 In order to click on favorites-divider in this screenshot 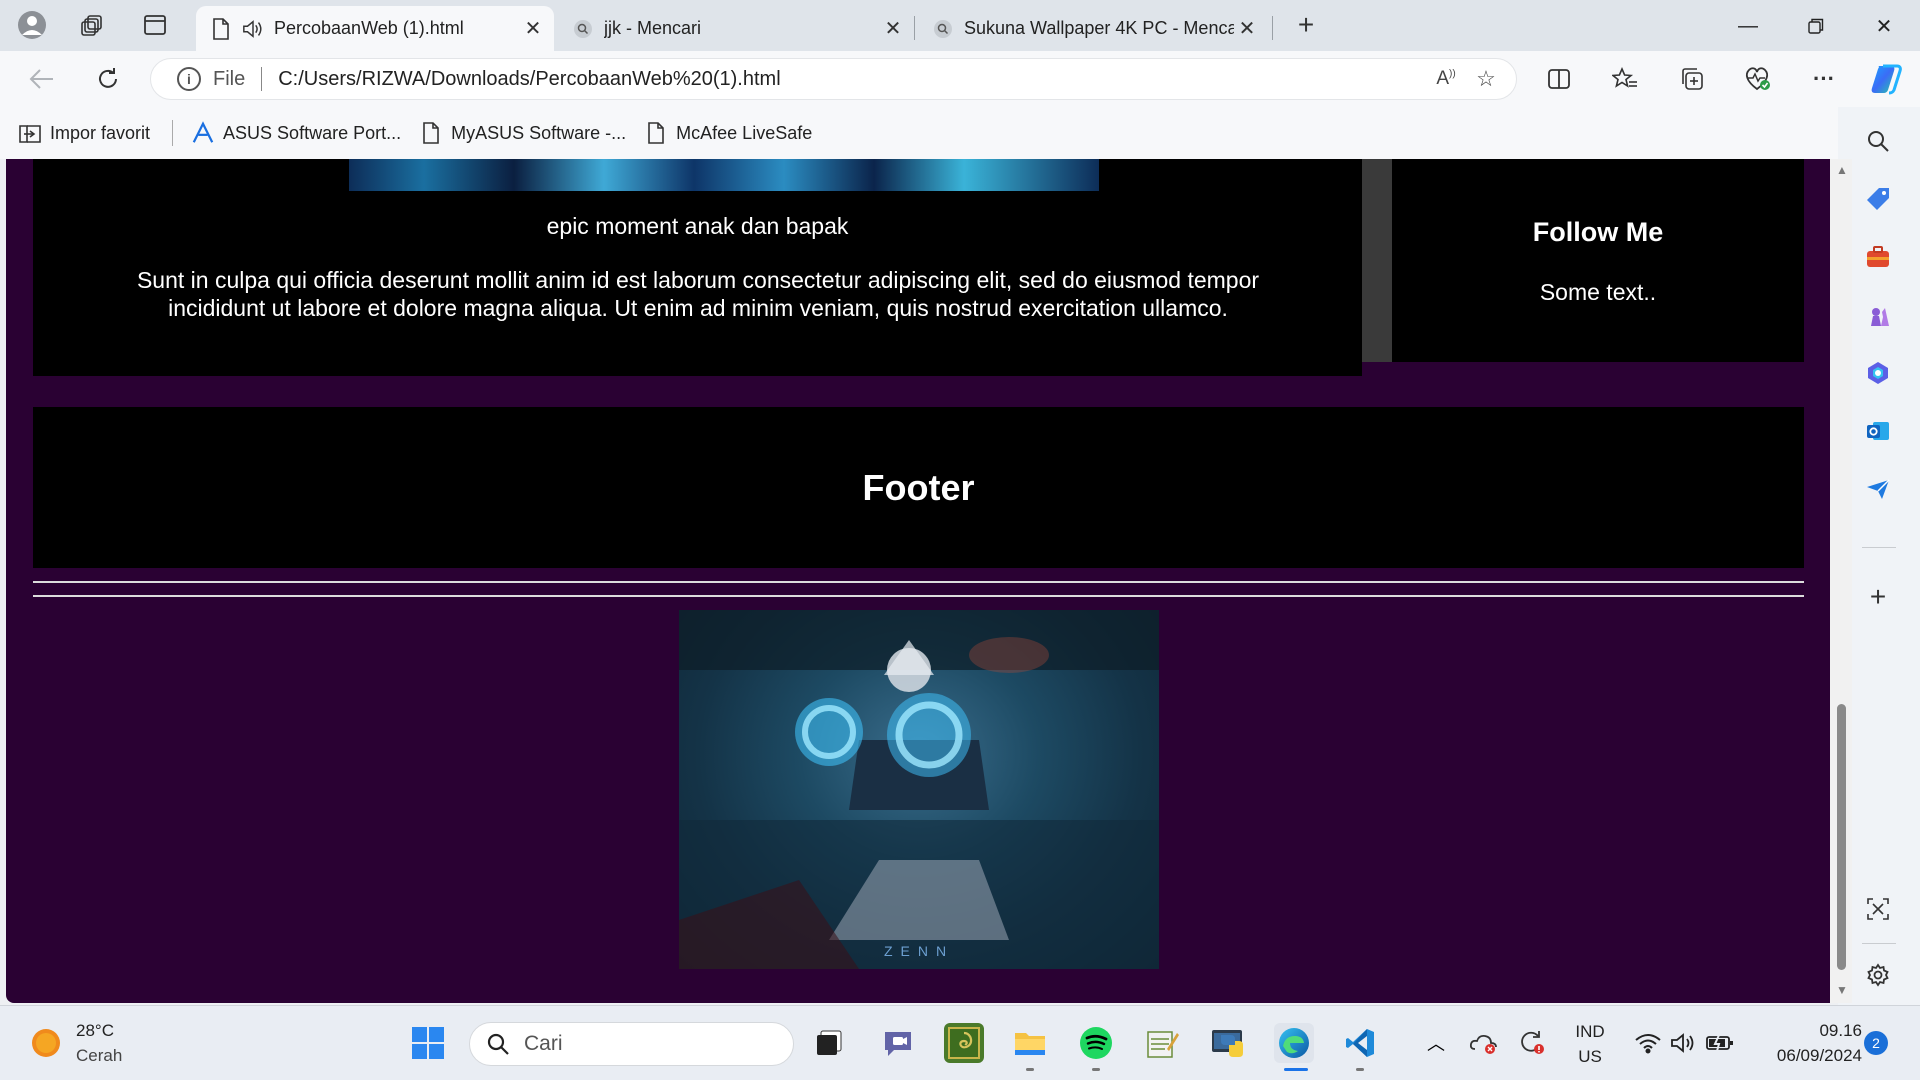, I will do `click(173, 133)`.